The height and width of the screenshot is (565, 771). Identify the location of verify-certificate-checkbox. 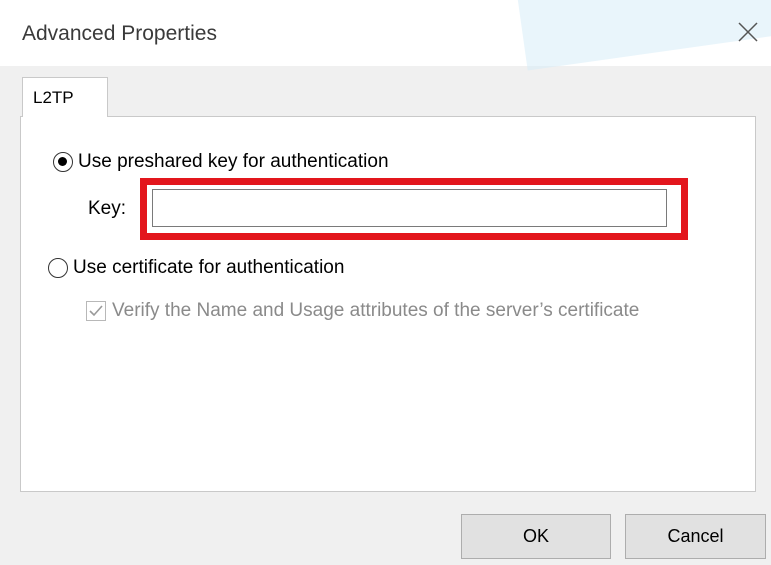
(96, 311).